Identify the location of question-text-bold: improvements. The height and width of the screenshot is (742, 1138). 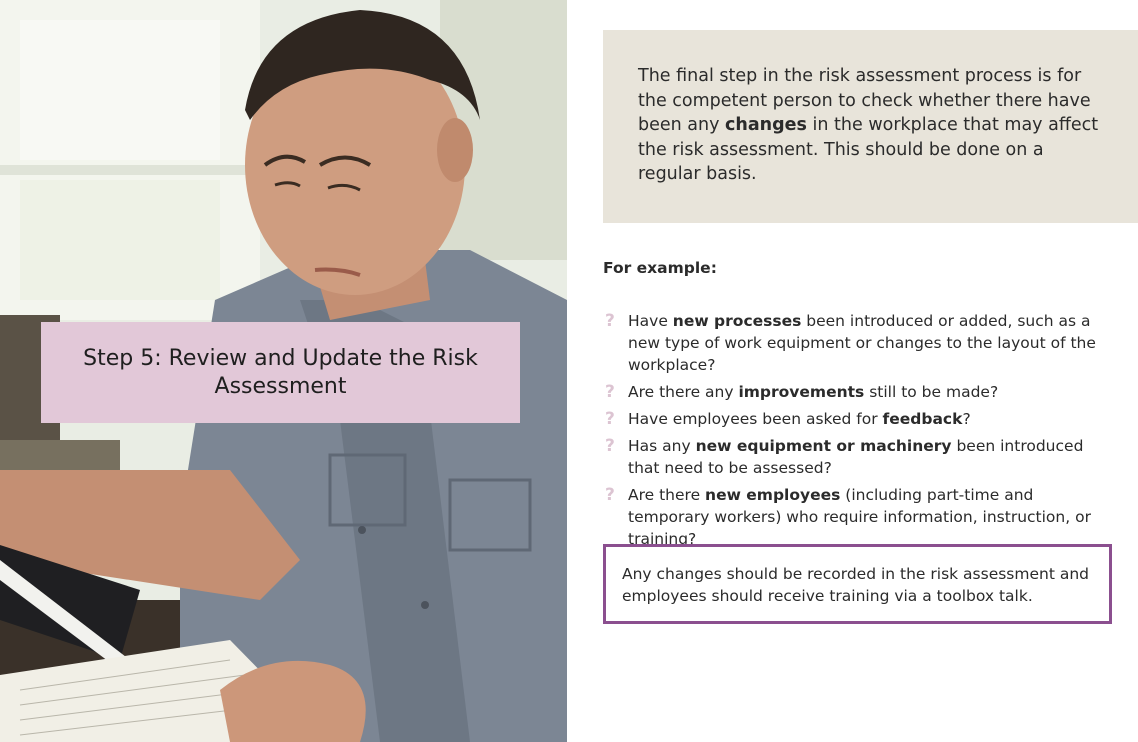
(801, 392).